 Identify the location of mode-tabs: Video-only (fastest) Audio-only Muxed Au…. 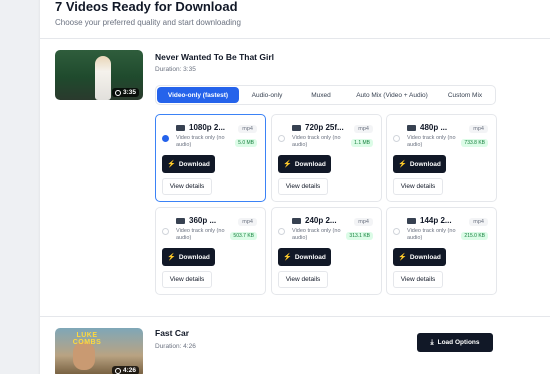
(325, 95).